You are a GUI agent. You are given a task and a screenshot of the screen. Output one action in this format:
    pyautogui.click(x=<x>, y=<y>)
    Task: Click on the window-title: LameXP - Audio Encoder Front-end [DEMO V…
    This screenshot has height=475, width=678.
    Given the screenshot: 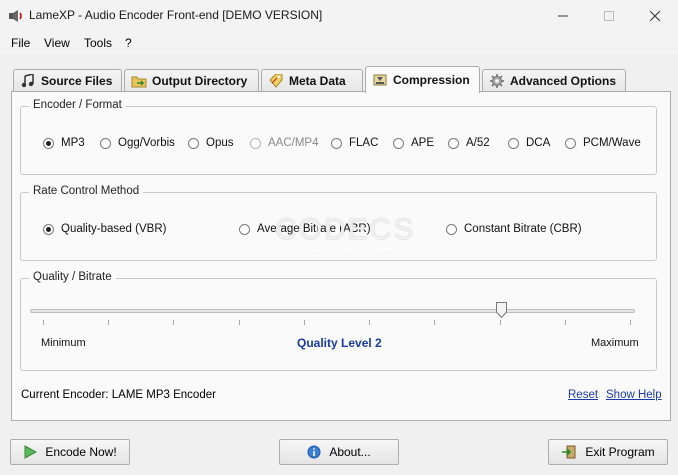 What is the action you would take?
    pyautogui.click(x=176, y=15)
    